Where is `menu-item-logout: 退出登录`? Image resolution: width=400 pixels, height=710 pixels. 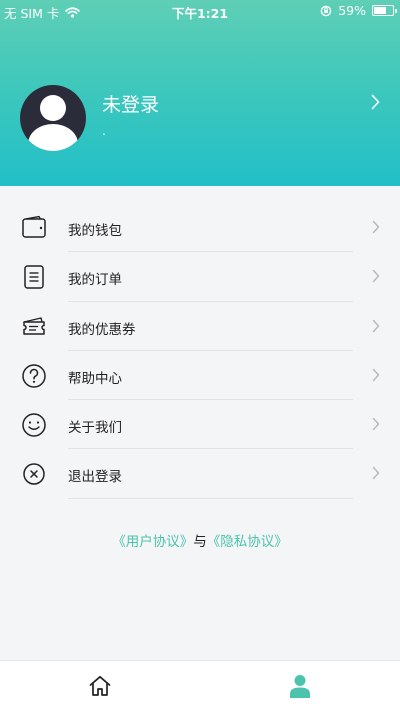 menu-item-logout: 退出登录 is located at coordinates (200, 474).